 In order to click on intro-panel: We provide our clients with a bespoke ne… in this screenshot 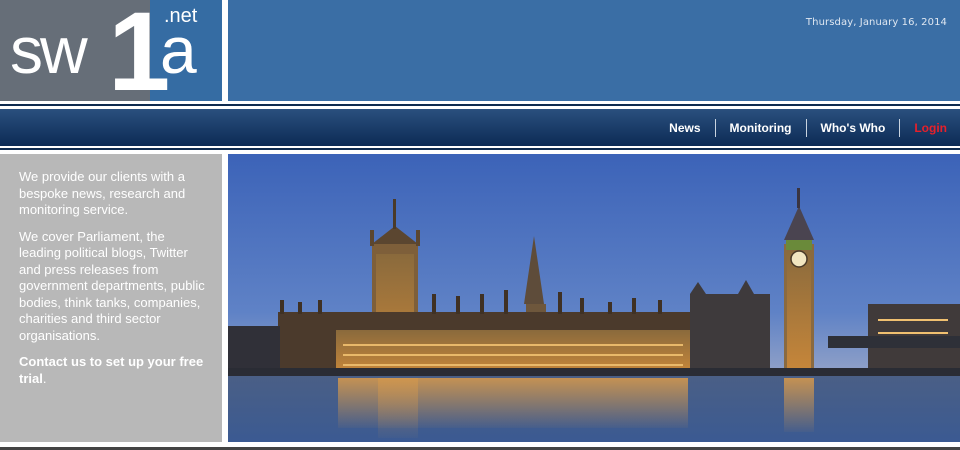, I will do `click(111, 298)`.